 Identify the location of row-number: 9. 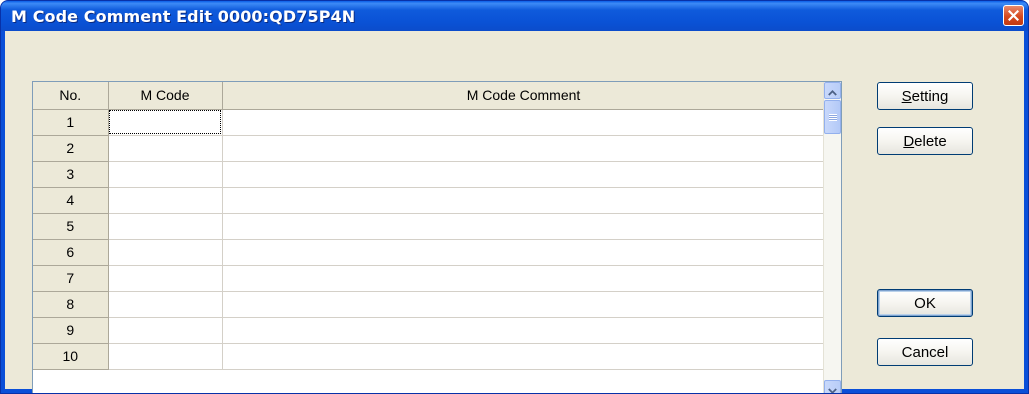
(71, 330).